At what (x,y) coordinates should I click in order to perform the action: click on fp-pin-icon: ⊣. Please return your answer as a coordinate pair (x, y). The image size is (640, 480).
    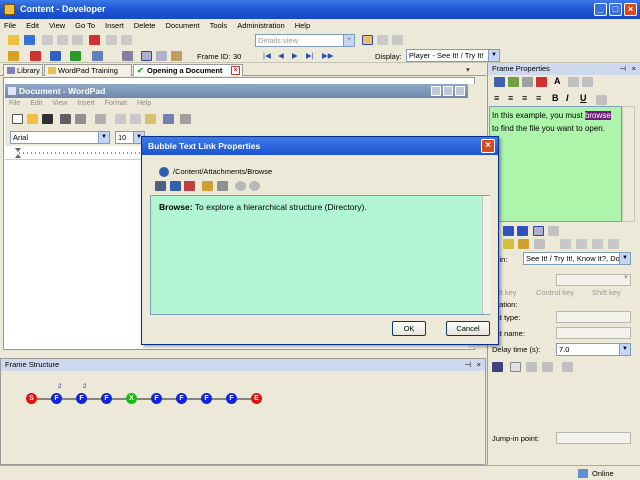
    Looking at the image, I should click on (622, 69).